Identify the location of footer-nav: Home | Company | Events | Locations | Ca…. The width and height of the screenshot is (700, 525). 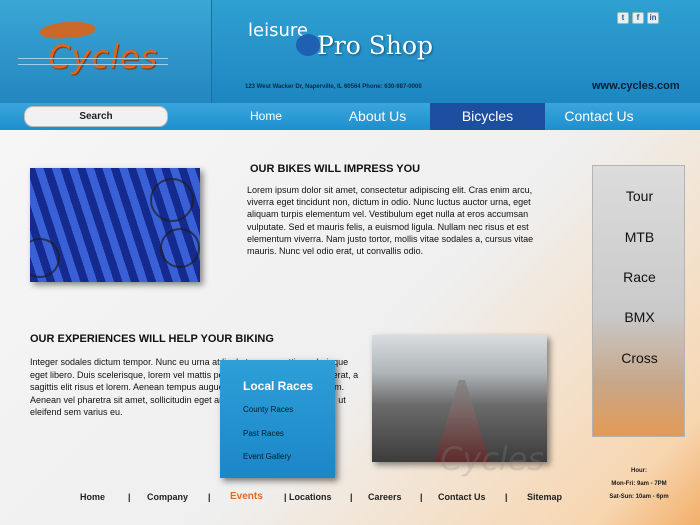
(330, 498).